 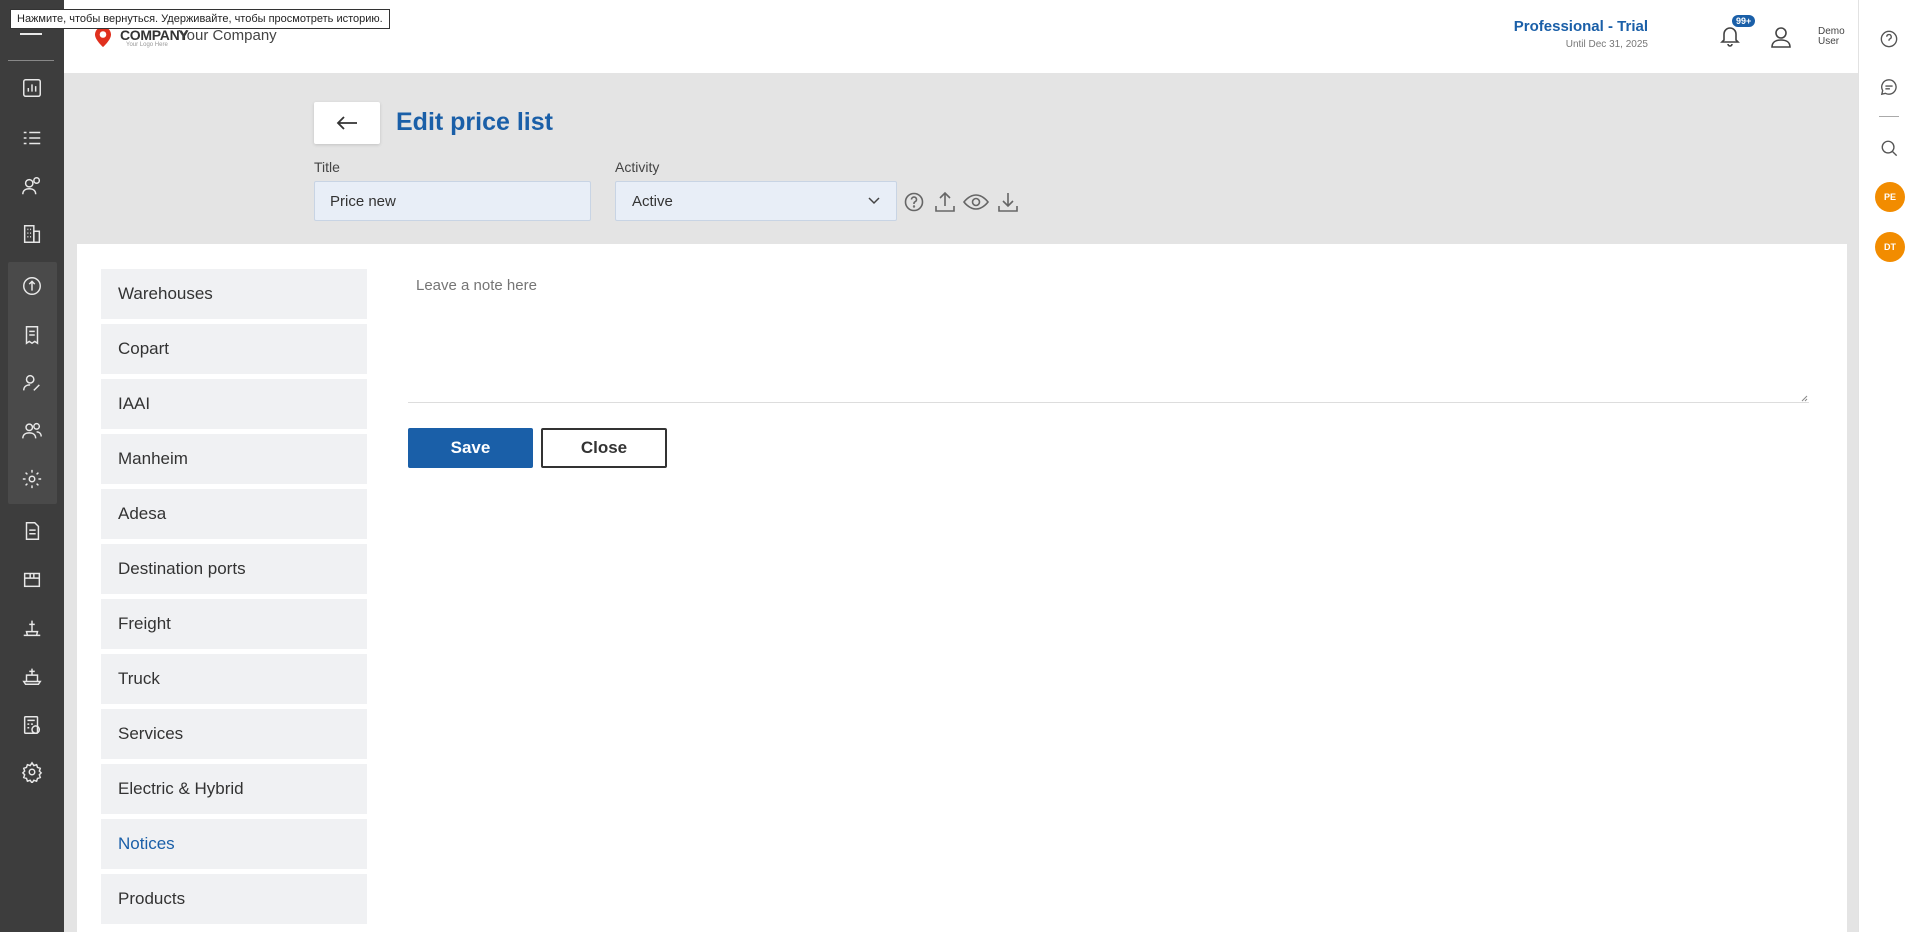 I want to click on dashboard-chart-icon, so click(x=32, y=88).